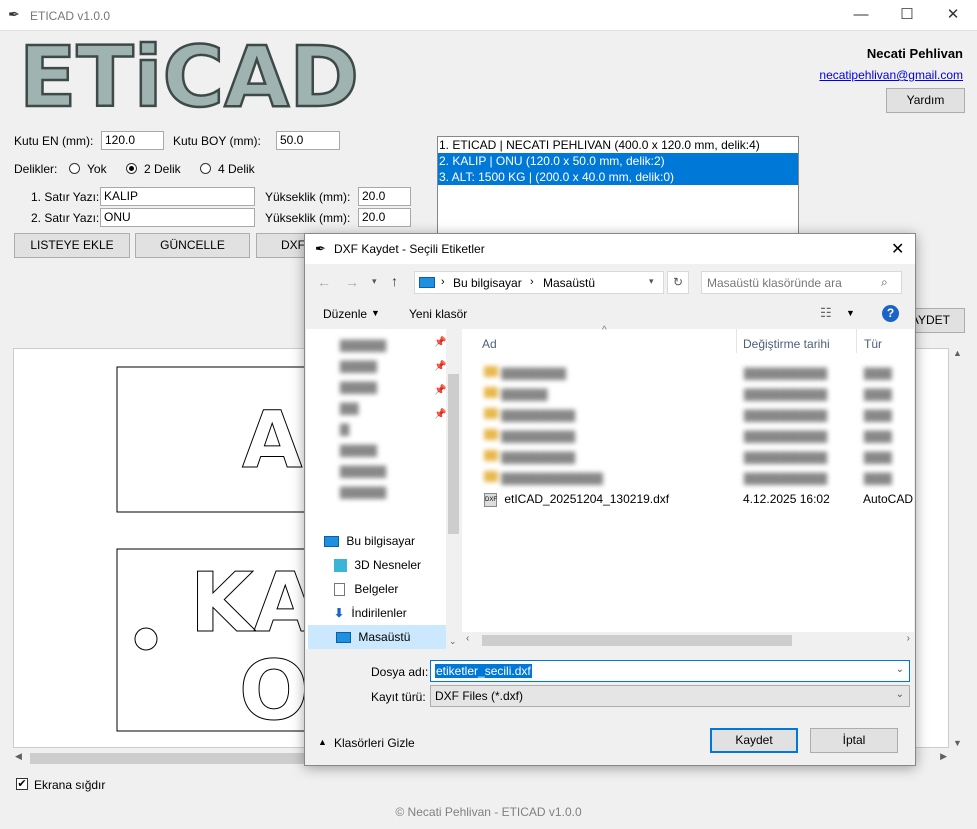 The height and width of the screenshot is (829, 977). Describe the element at coordinates (479, 696) in the screenshot. I see `filetype-value: DXF Files (*.dxf)` at that location.